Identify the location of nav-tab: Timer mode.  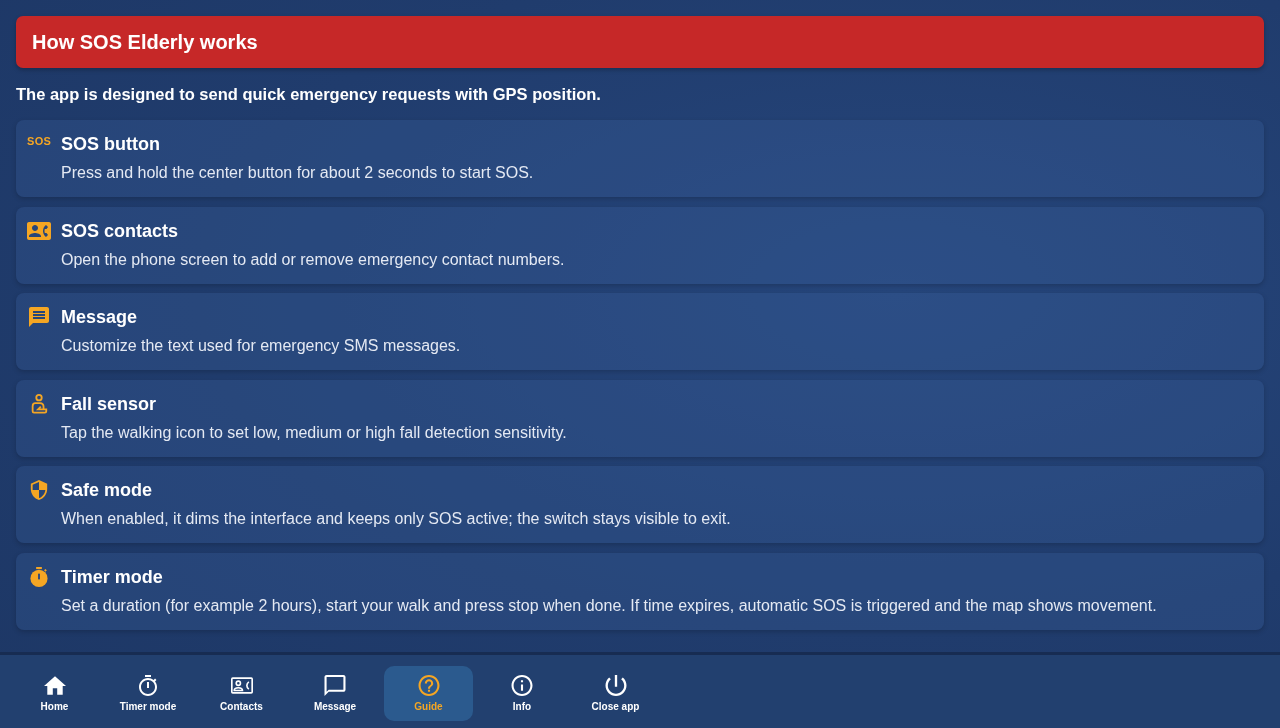
(148, 693).